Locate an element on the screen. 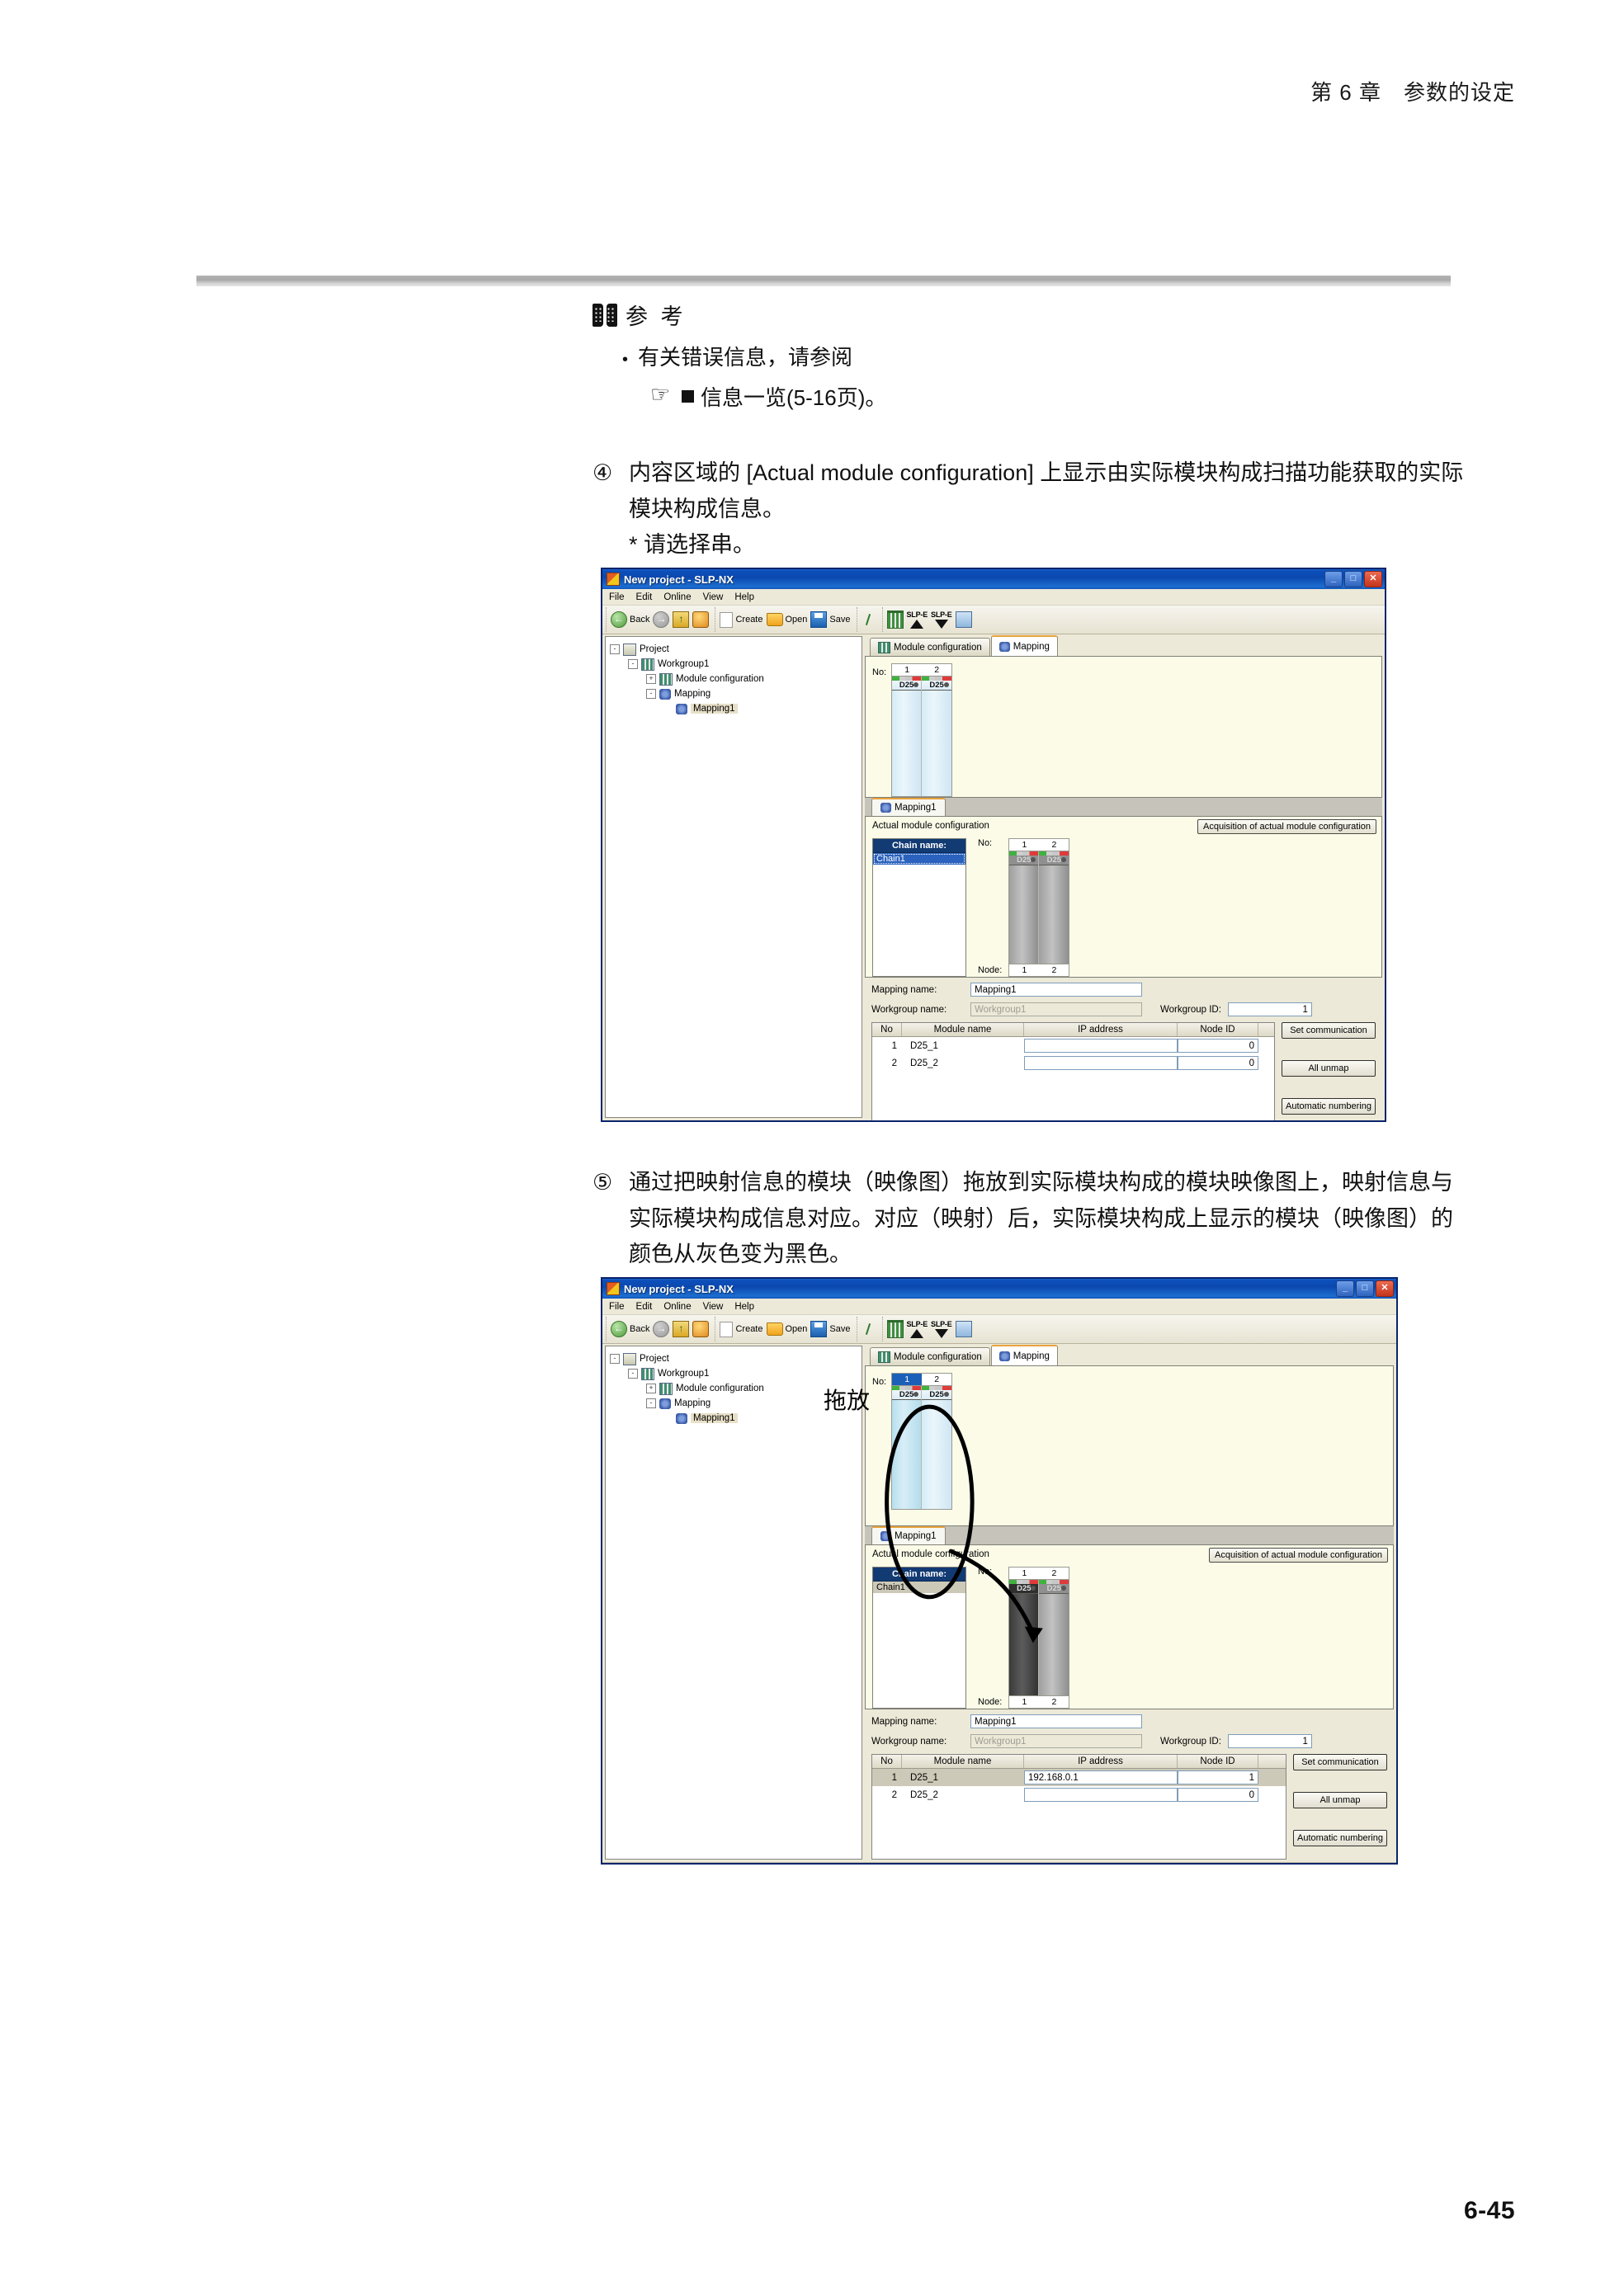 Image resolution: width=1624 pixels, height=2296 pixels. save-button: Save is located at coordinates (830, 1329).